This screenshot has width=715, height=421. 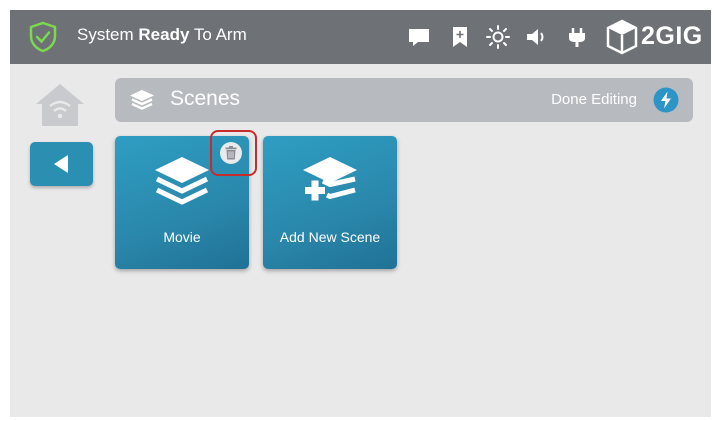 I want to click on brand-logo: 2GIG, so click(x=655, y=37).